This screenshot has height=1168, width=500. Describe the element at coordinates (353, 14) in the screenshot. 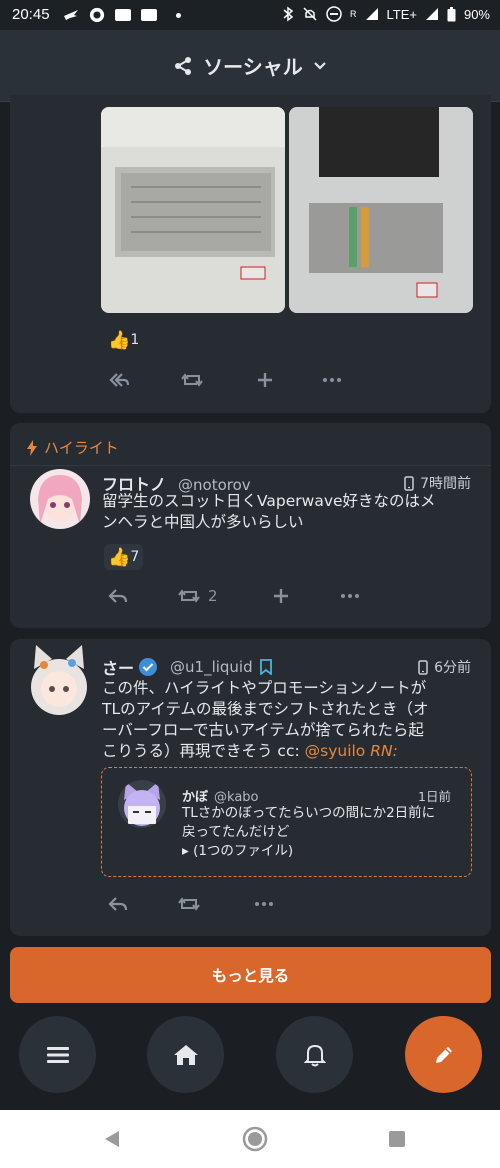

I see `roaming-indicator: R` at that location.